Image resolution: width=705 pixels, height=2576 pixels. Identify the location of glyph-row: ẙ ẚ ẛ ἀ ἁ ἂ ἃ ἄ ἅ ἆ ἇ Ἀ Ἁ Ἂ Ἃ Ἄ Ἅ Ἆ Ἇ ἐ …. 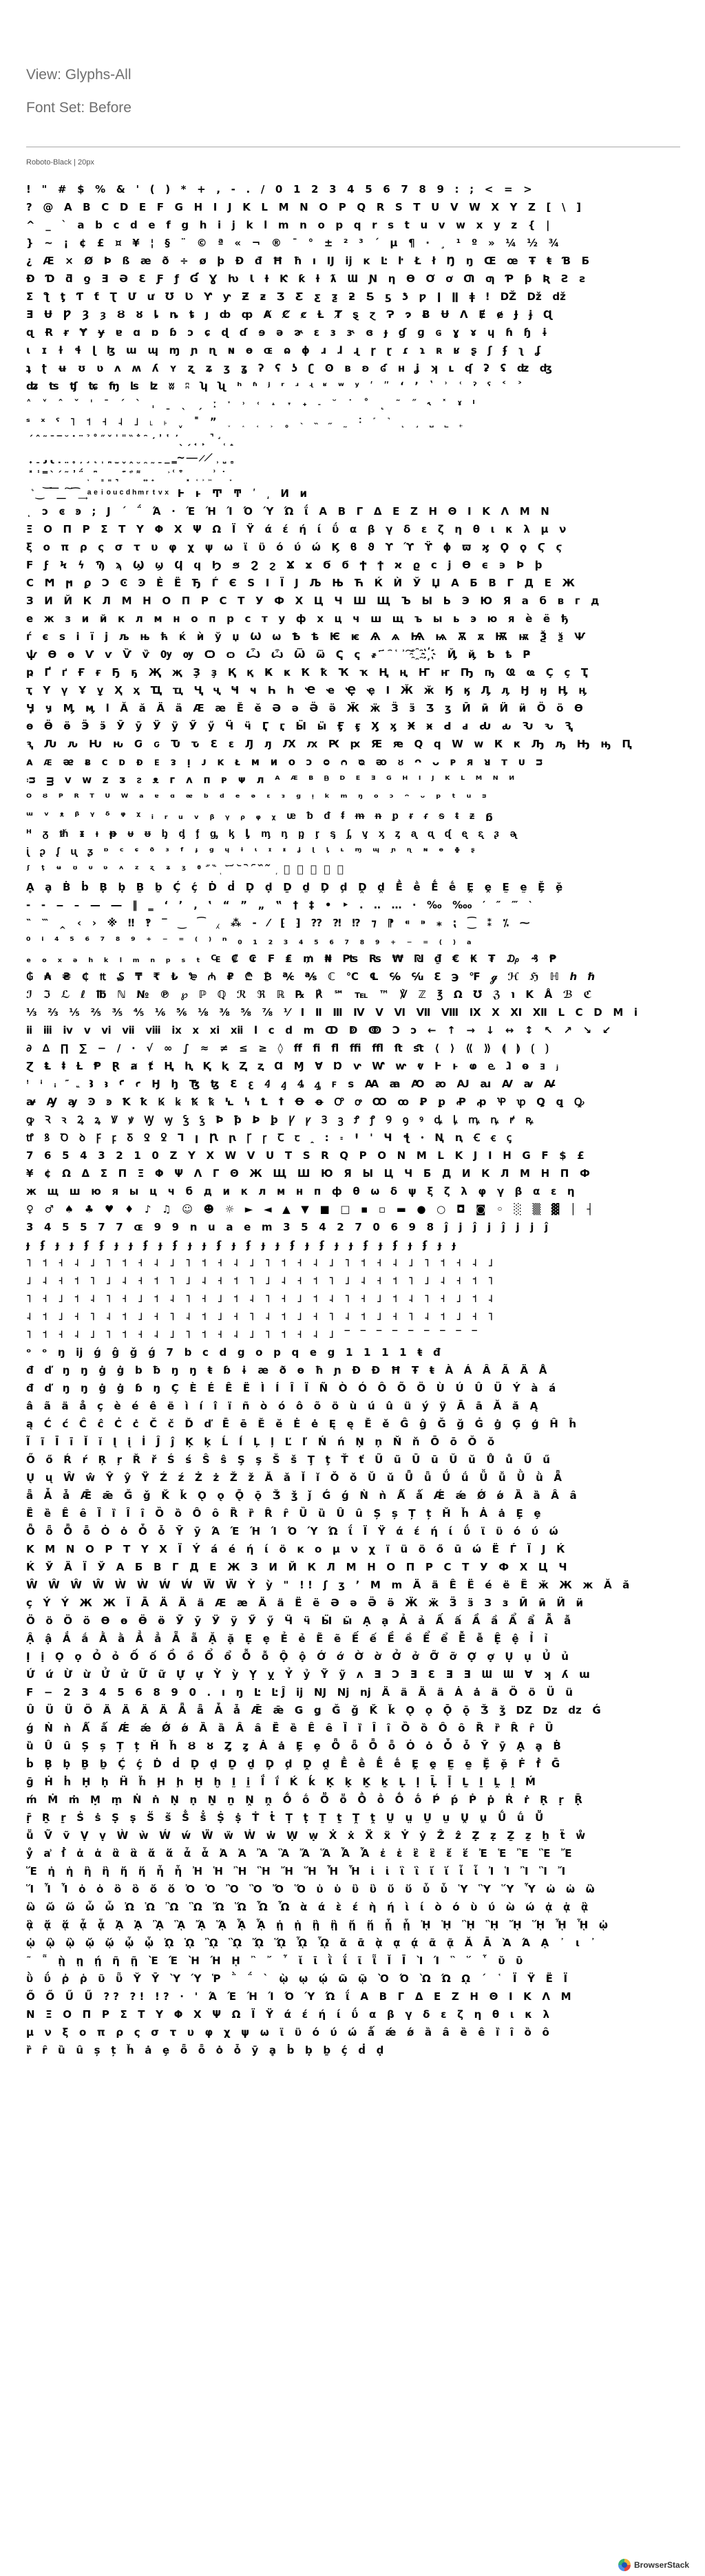
(301, 1853).